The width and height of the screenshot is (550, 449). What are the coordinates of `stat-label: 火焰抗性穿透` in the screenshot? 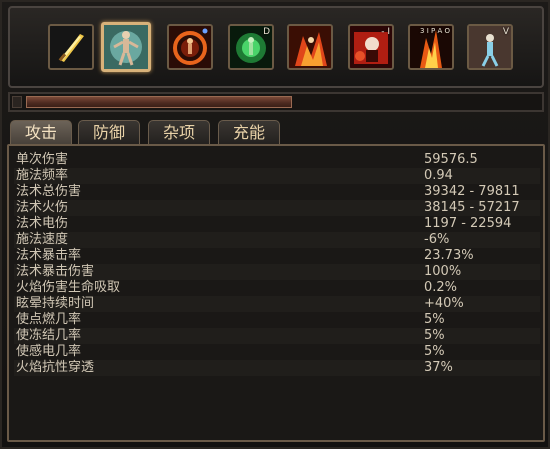 It's located at (55, 367).